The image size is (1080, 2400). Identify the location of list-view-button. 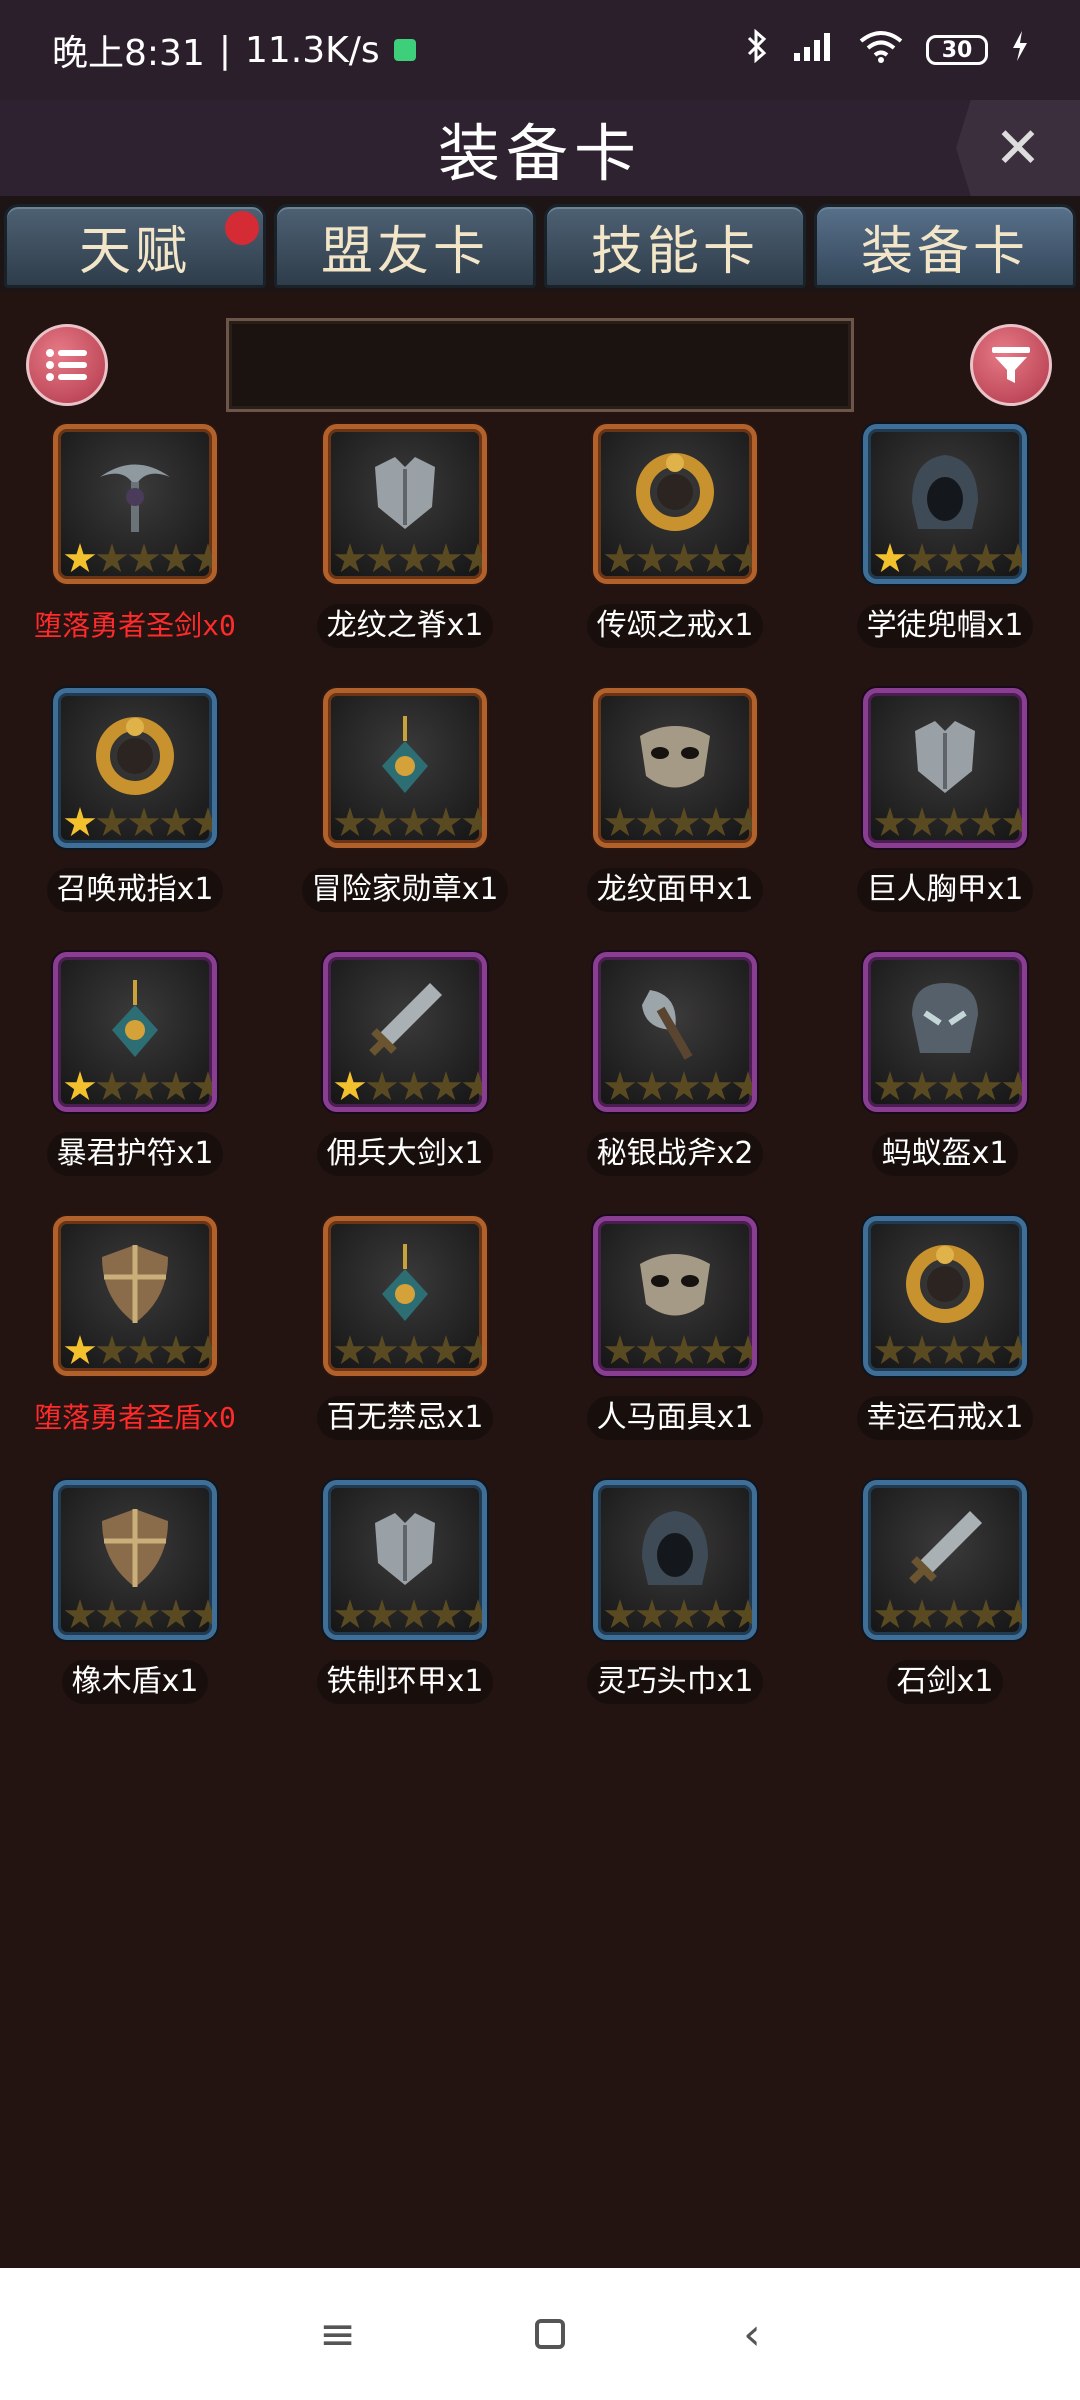
(67, 365).